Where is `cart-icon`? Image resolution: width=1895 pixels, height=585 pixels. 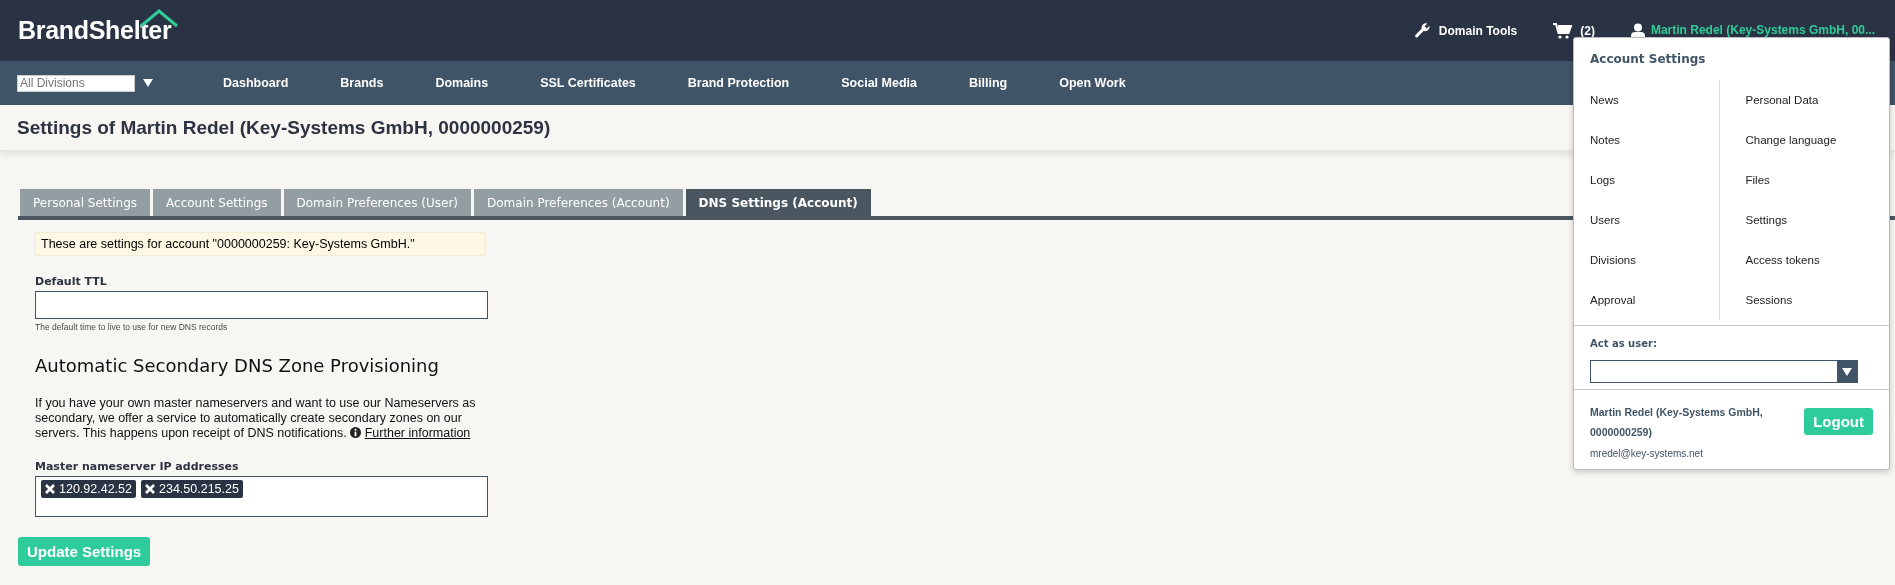
cart-icon is located at coordinates (1563, 30).